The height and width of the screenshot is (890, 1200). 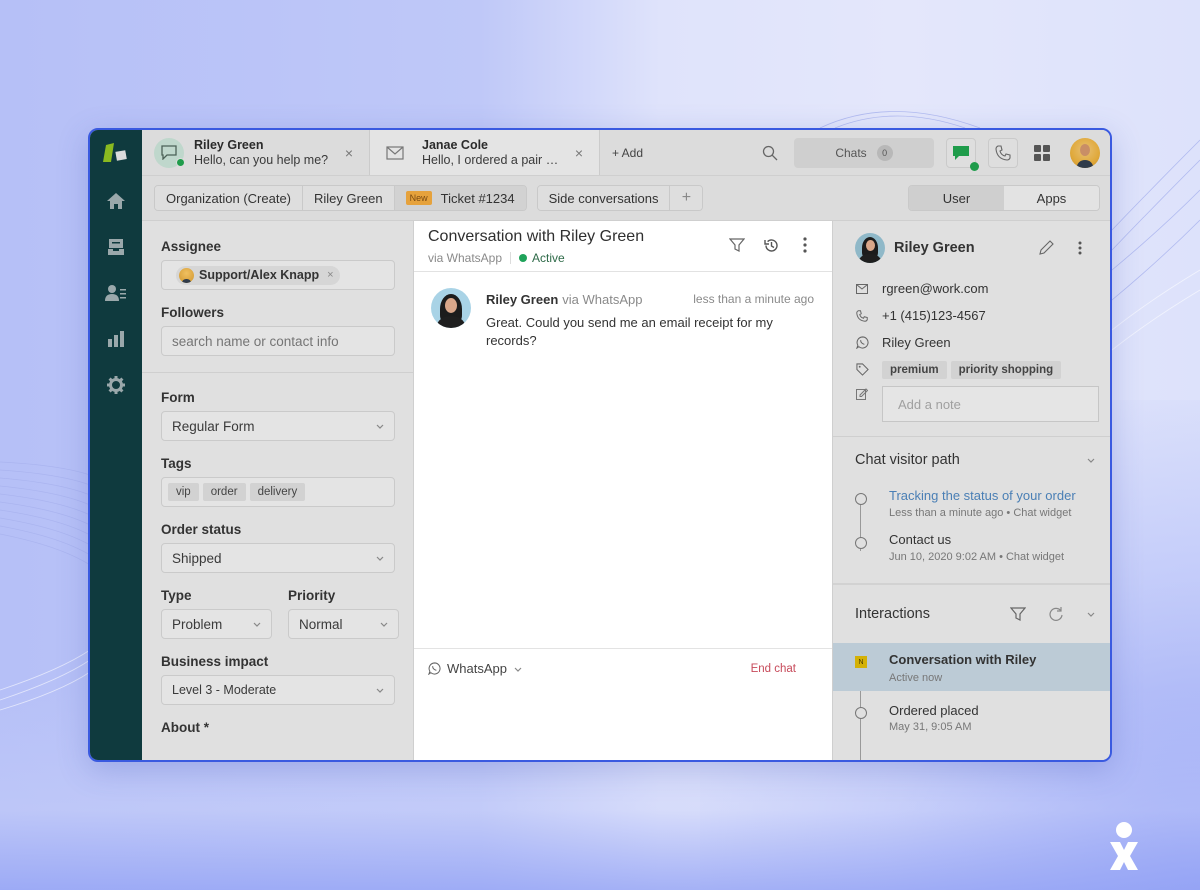 I want to click on edit-user-button, so click(x=1046, y=248).